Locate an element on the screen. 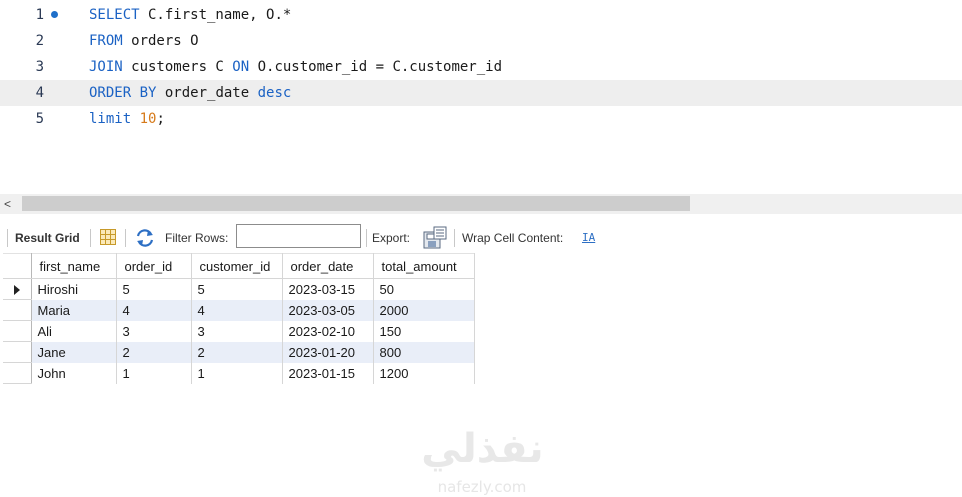  table-row: Maria 4 4 2023-03-05 2000 is located at coordinates (239, 310).